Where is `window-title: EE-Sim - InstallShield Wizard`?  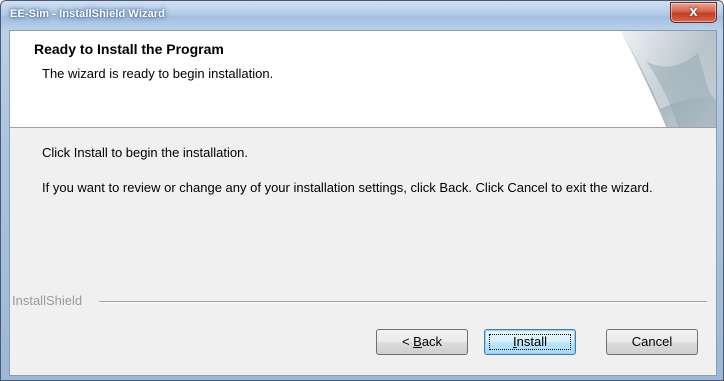
window-title: EE-Sim - InstallShield Wizard is located at coordinates (87, 14).